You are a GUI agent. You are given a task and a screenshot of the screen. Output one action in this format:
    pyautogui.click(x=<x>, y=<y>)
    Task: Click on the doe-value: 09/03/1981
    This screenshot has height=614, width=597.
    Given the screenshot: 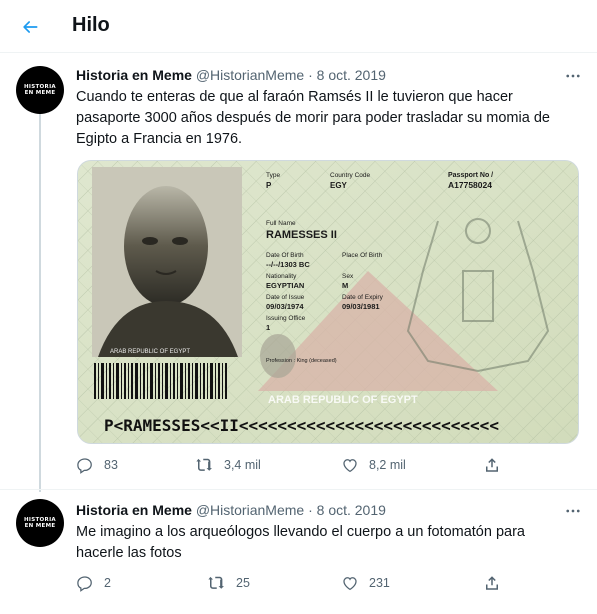 What is the action you would take?
    pyautogui.click(x=361, y=306)
    